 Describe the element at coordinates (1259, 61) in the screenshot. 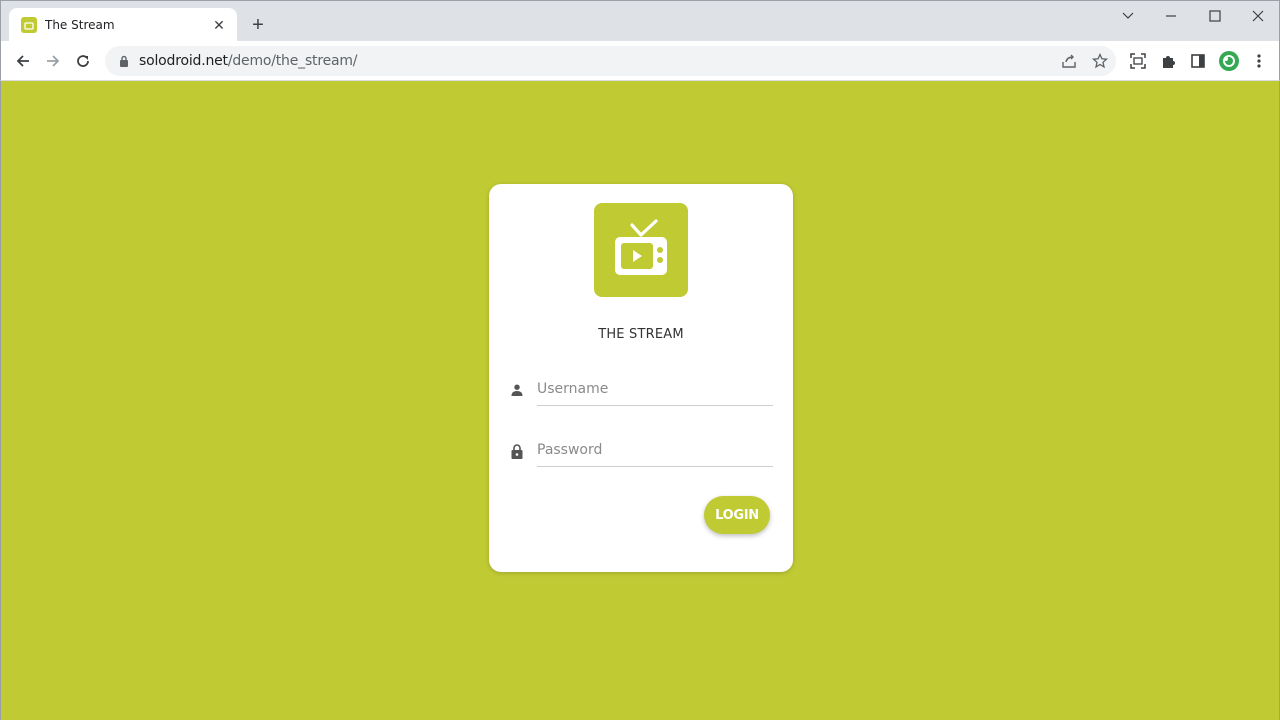

I see `more-menu-icon` at that location.